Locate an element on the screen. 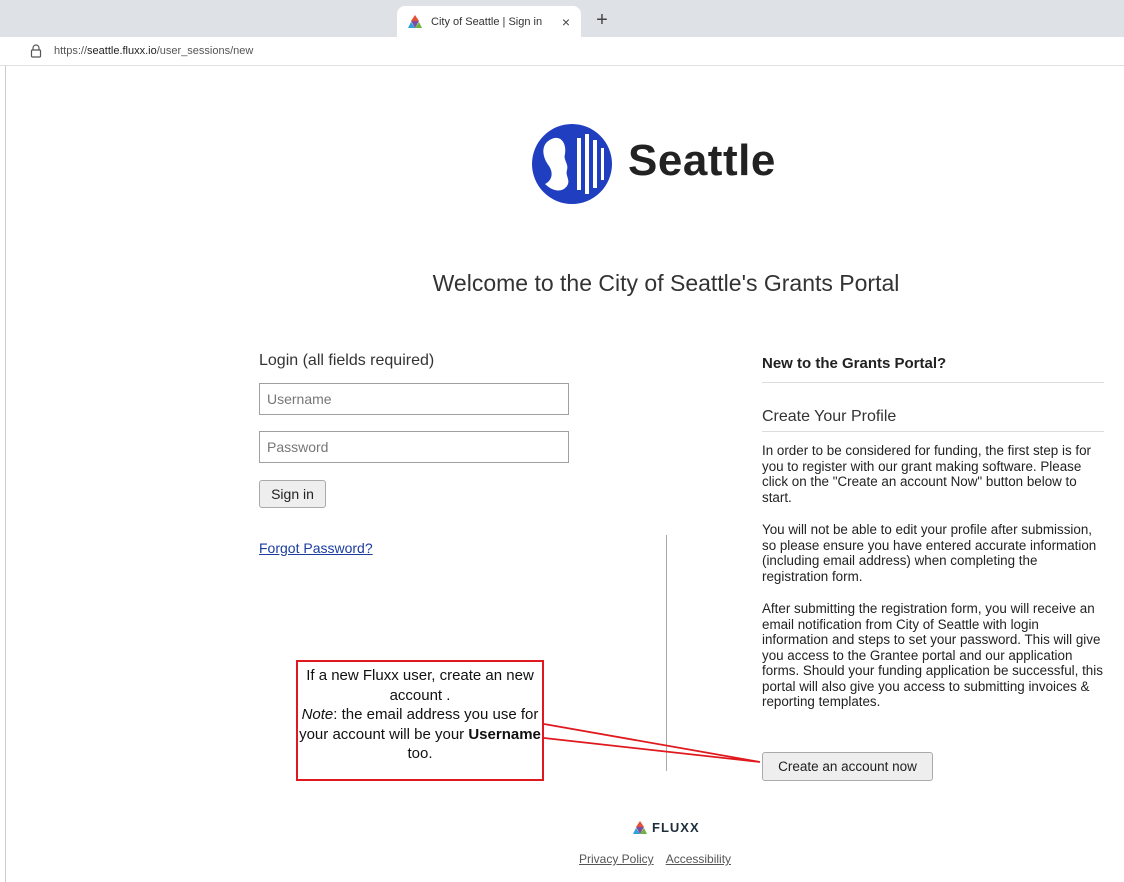 The image size is (1124, 882). tab-close-icon: × is located at coordinates (566, 22).